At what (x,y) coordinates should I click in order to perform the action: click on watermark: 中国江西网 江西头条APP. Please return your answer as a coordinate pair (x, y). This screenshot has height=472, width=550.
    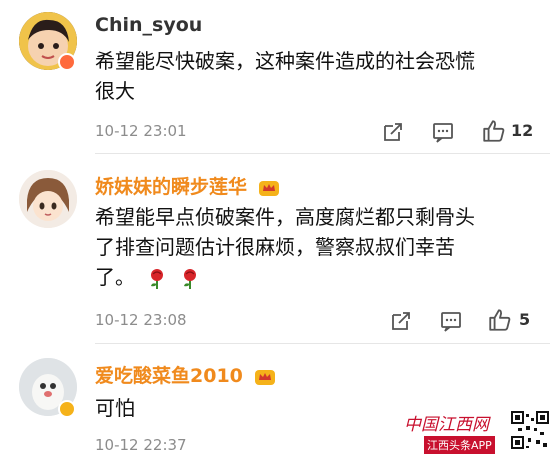
    Looking at the image, I should click on (477, 440).